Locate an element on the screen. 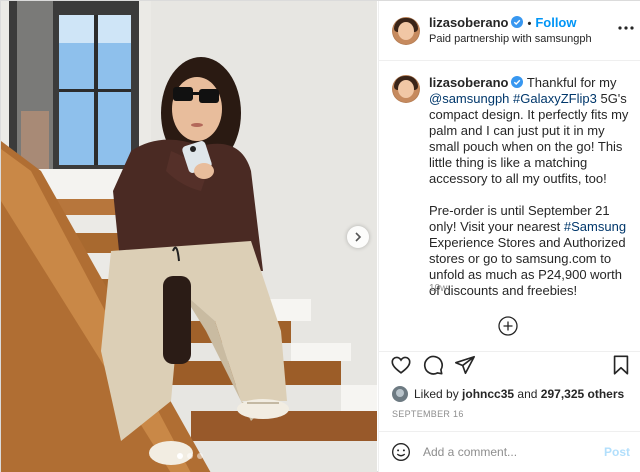  hashtag-link: #Samsung is located at coordinates (595, 226).